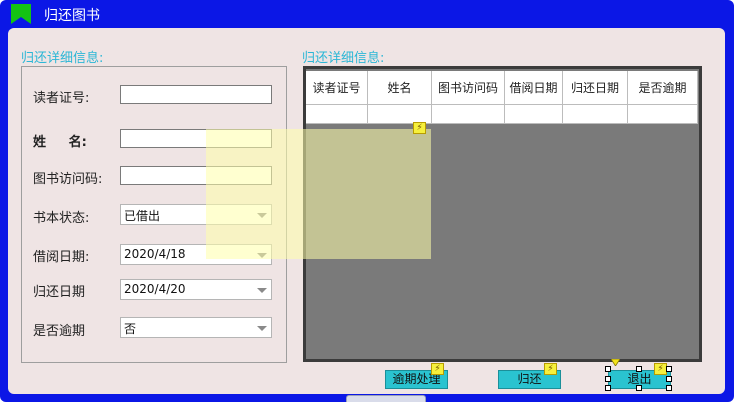 The width and height of the screenshot is (734, 402). Describe the element at coordinates (318, 194) in the screenshot. I see `selection-overlay` at that location.